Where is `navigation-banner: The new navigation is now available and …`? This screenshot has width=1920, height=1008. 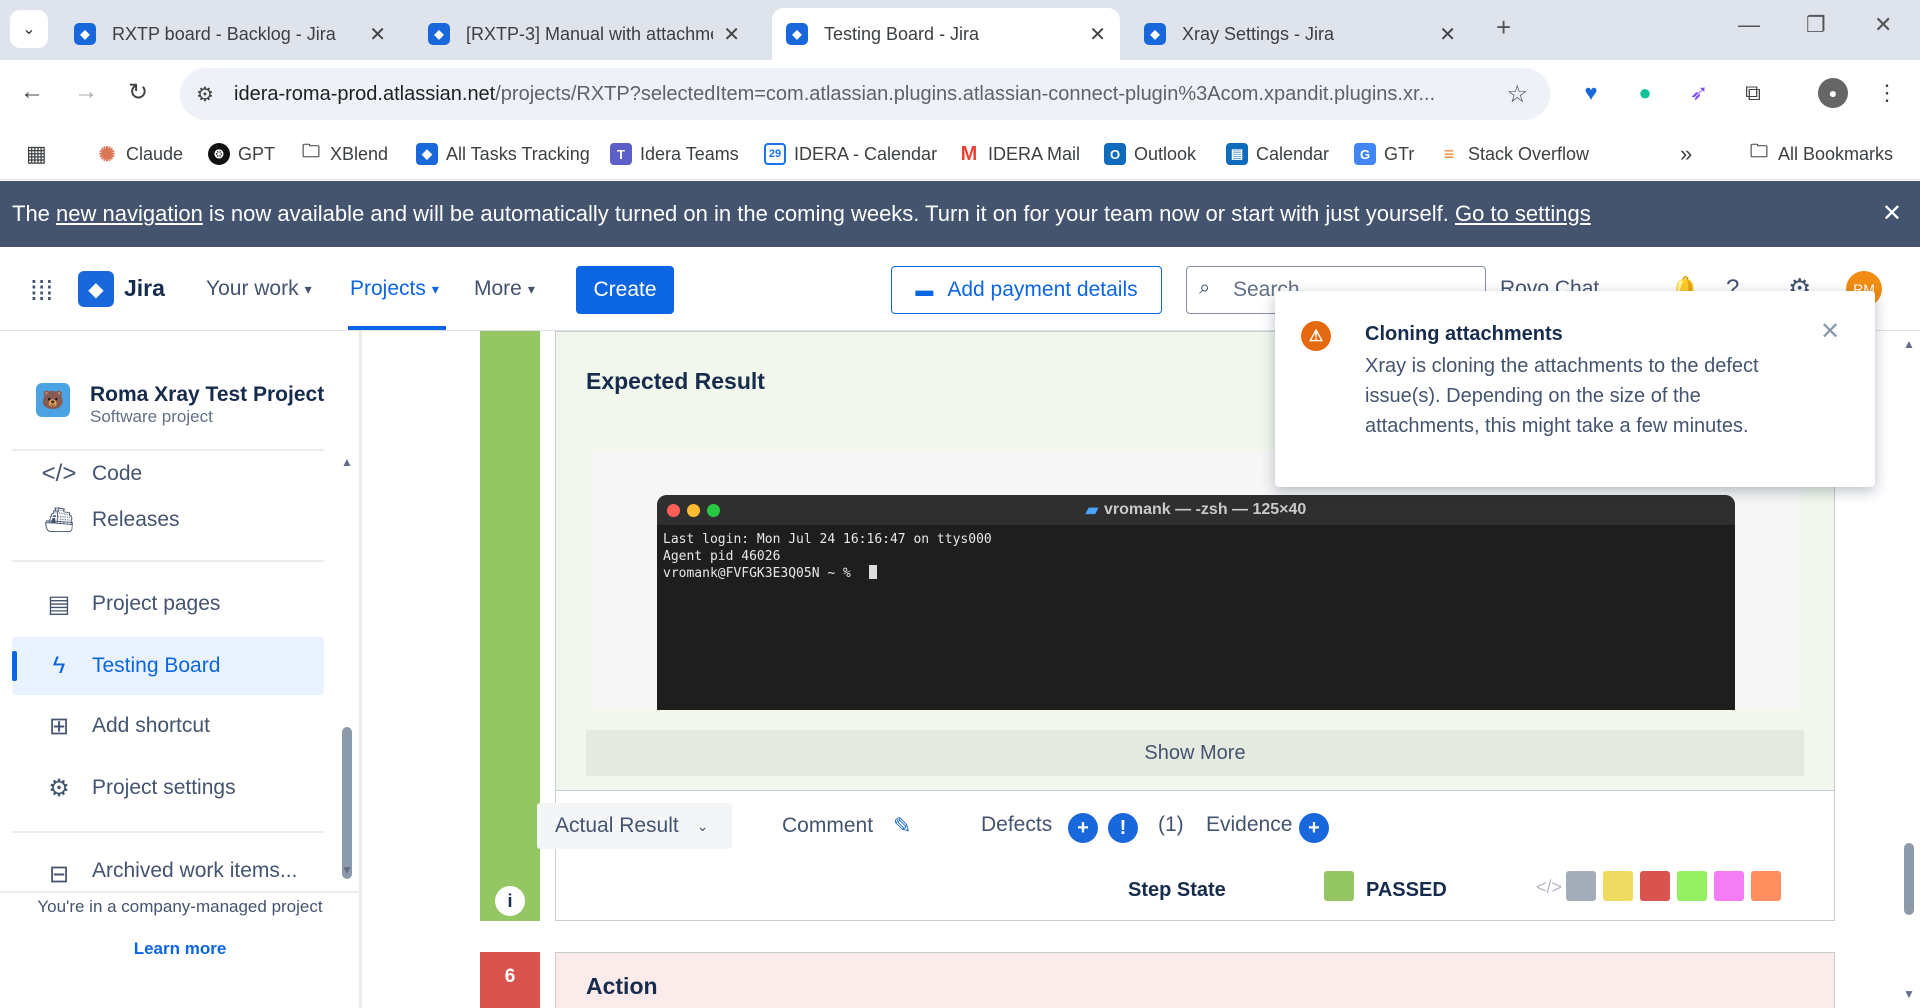
navigation-banner: The new navigation is now available and … is located at coordinates (960, 214).